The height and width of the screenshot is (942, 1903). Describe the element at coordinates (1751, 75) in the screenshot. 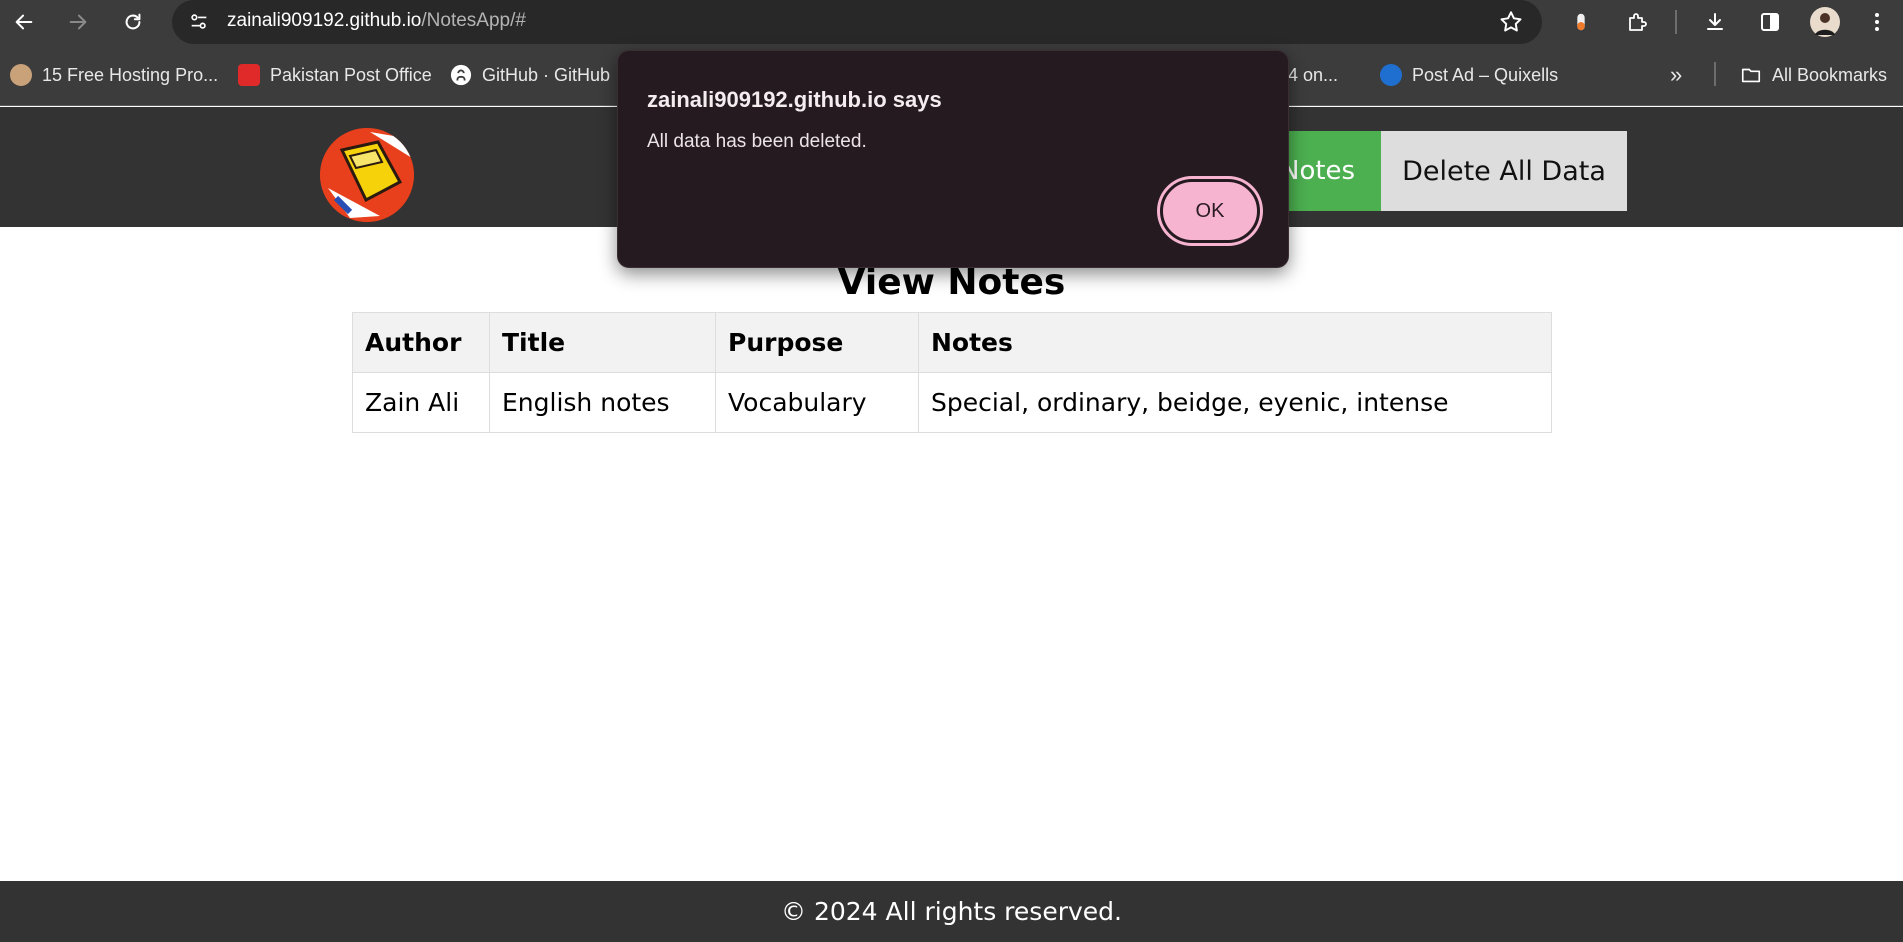

I see `folder-icon` at that location.